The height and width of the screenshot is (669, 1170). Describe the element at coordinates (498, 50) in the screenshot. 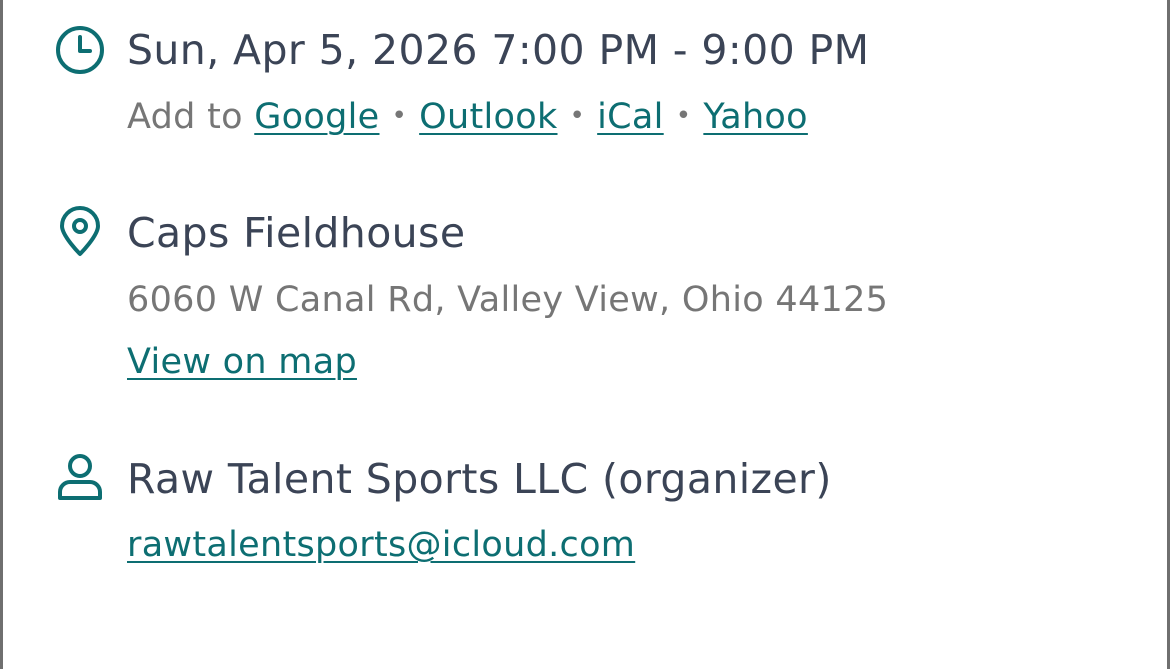

I see `event-datetime: Sun, Apr 5, 2026 7:00 PM - 9:00 PM` at that location.